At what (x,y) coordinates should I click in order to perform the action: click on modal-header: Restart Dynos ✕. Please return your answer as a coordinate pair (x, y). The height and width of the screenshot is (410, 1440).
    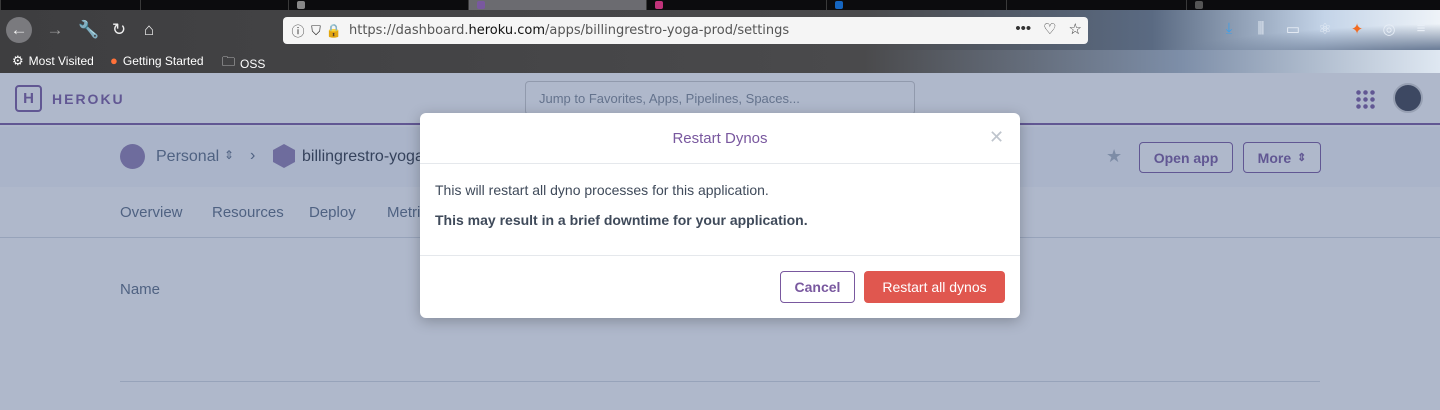
    Looking at the image, I should click on (720, 138).